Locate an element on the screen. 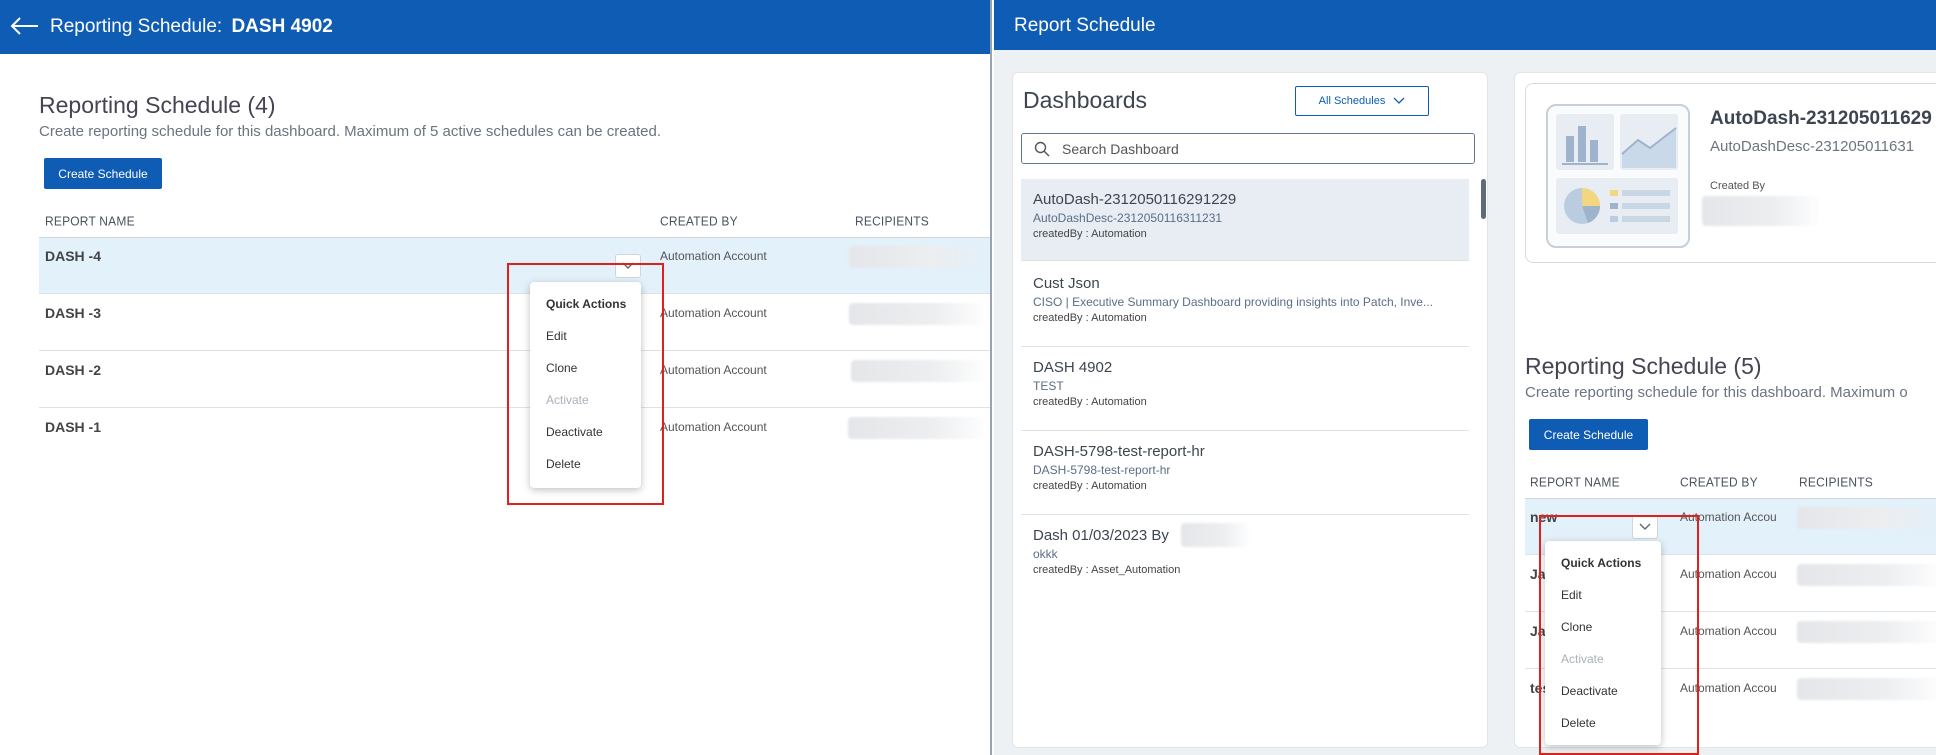  report-name: DASH -3 is located at coordinates (73, 313).